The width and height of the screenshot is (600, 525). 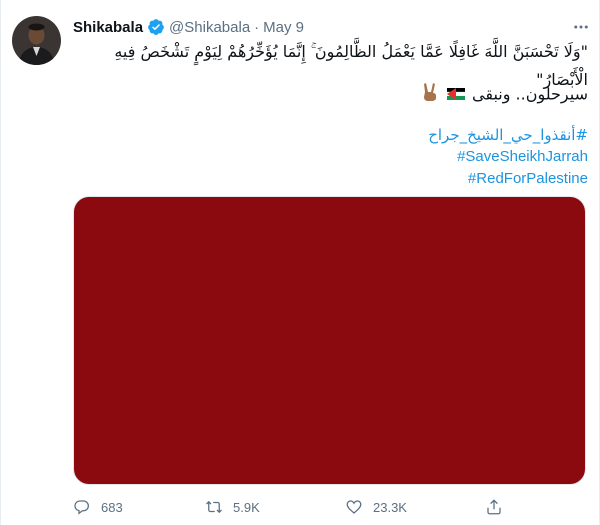 What do you see at coordinates (330, 179) in the screenshot?
I see `hashtag-link: #RedForPalestine` at bounding box center [330, 179].